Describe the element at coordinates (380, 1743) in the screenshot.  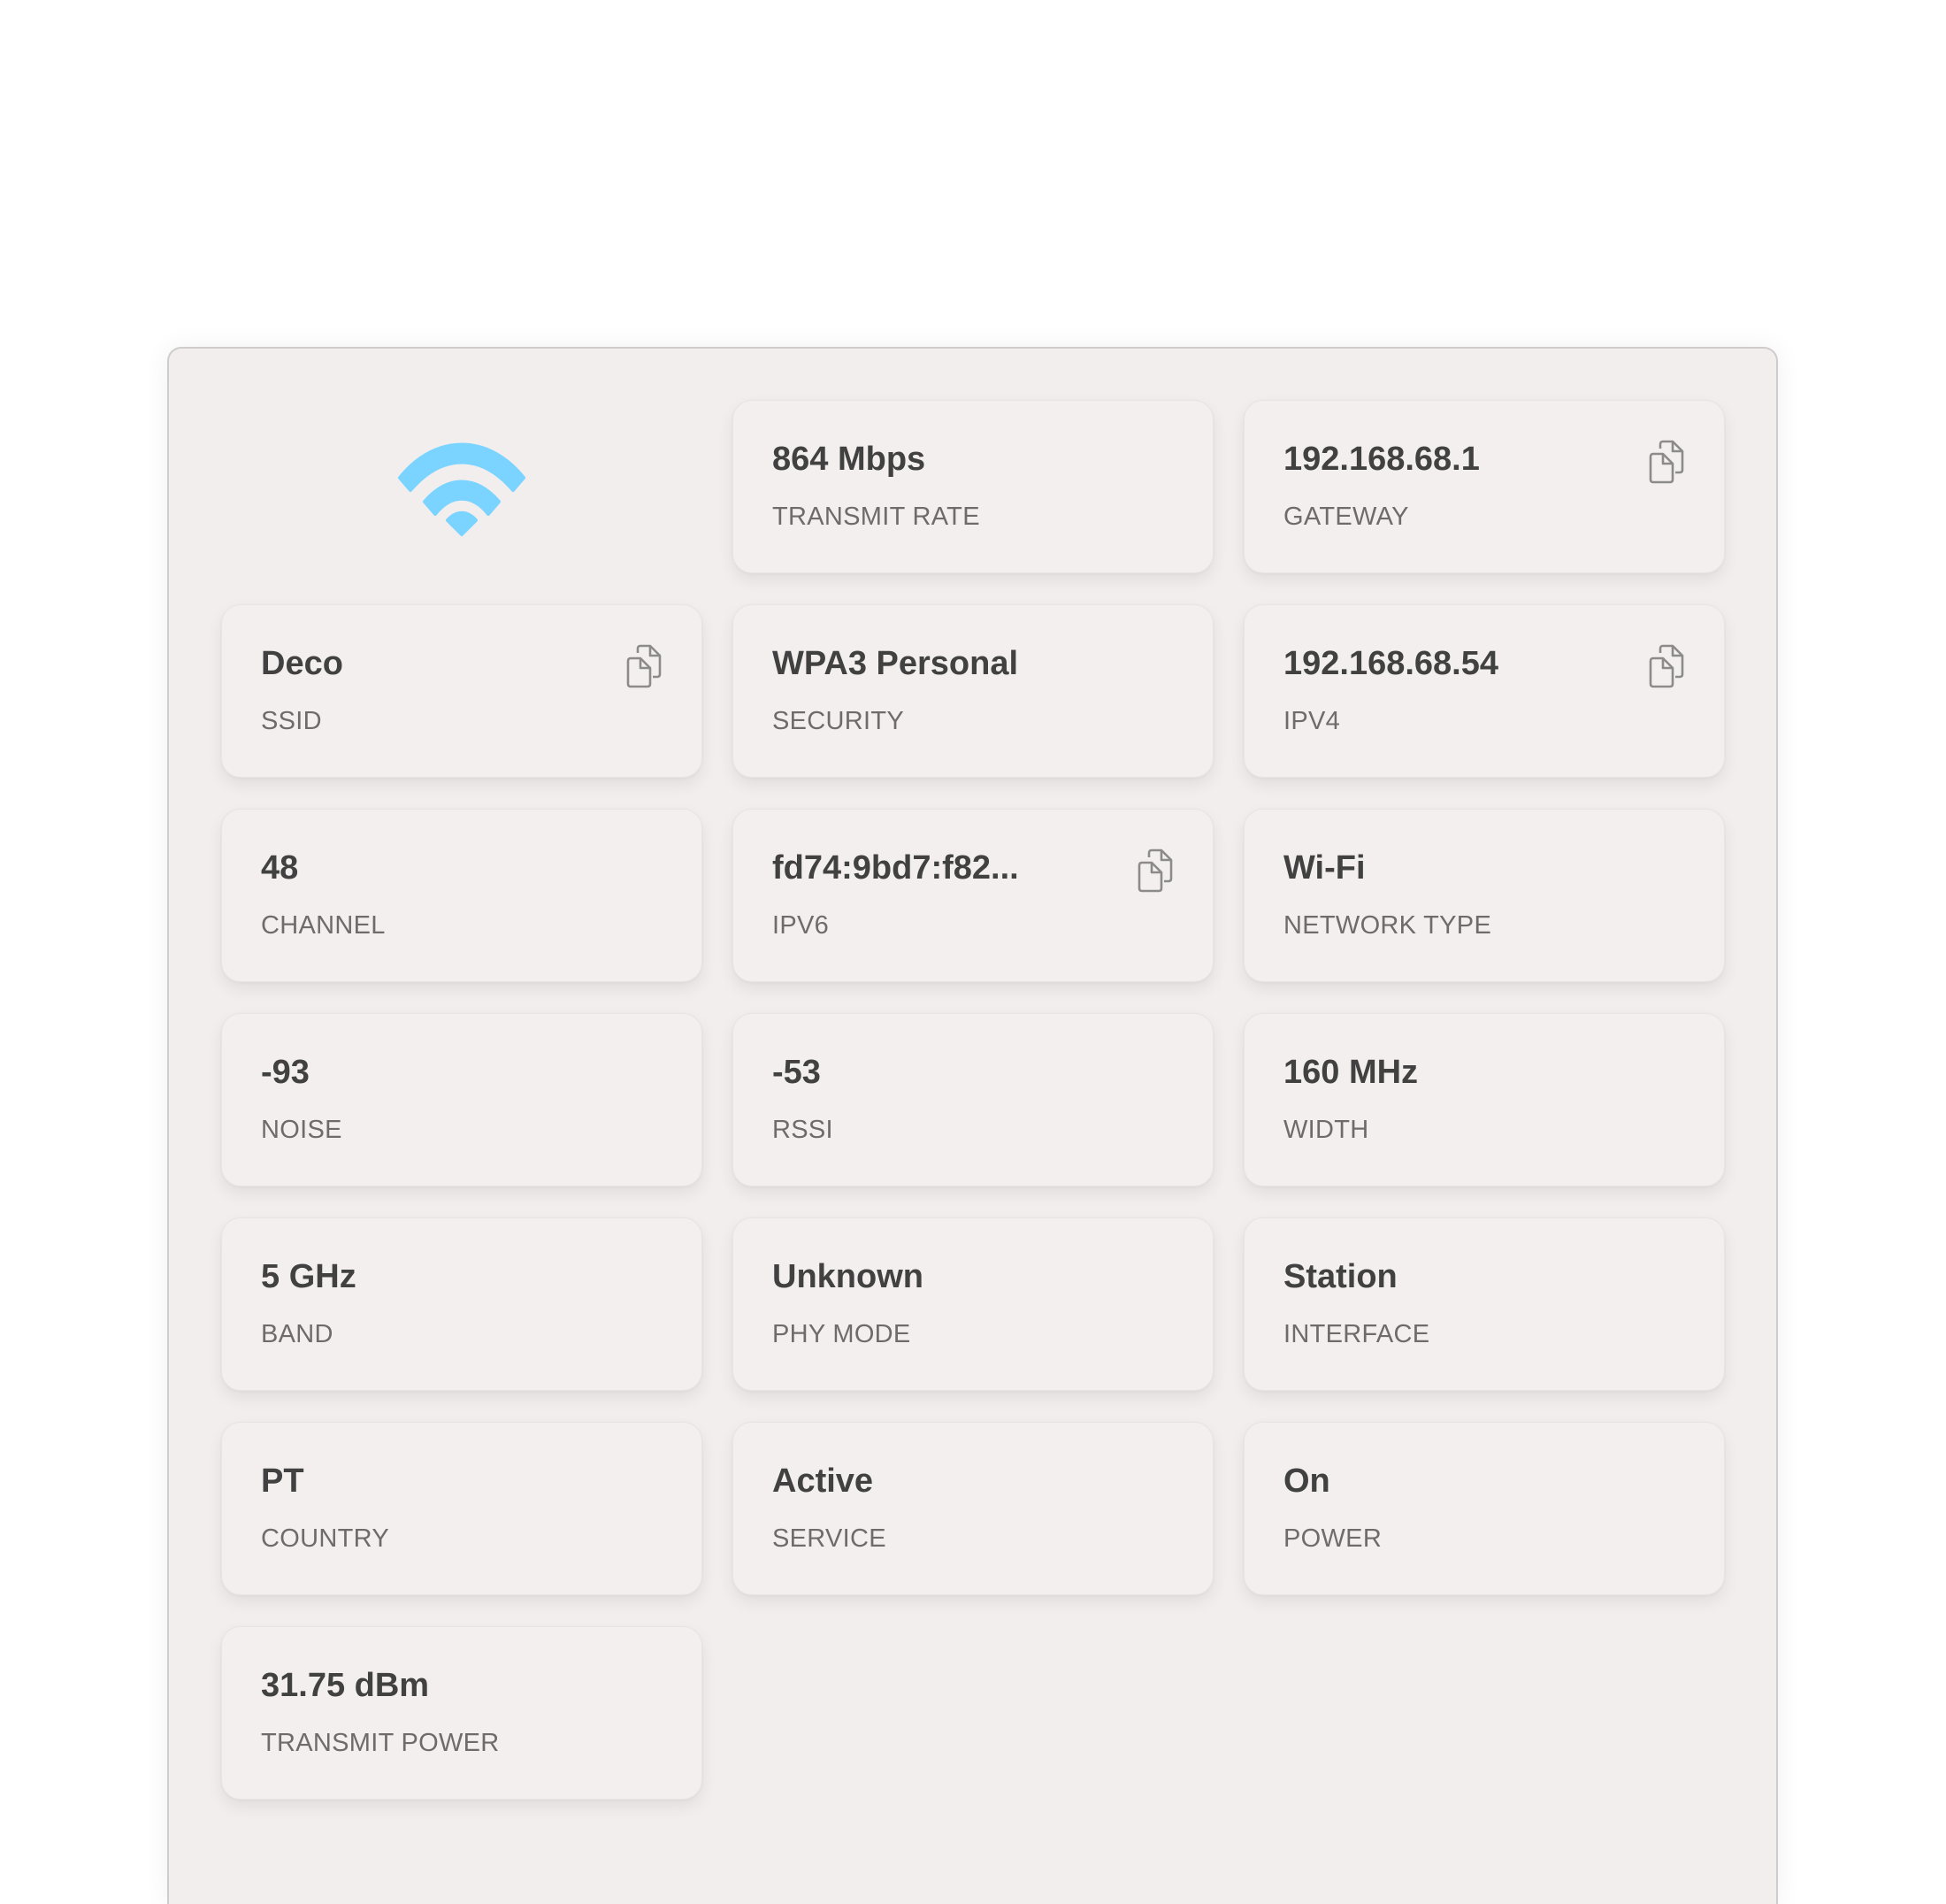
I see `transmit-power-label: TRANSMIT POWER` at that location.